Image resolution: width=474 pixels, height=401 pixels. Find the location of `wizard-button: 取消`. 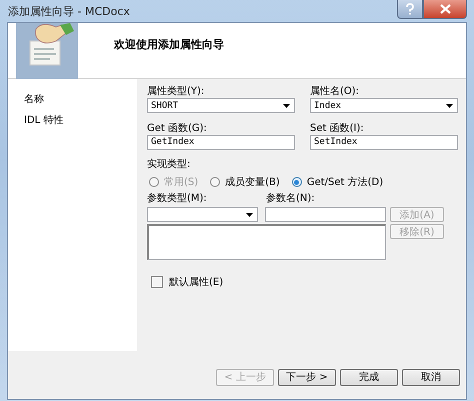

wizard-button: 取消 is located at coordinates (431, 377).